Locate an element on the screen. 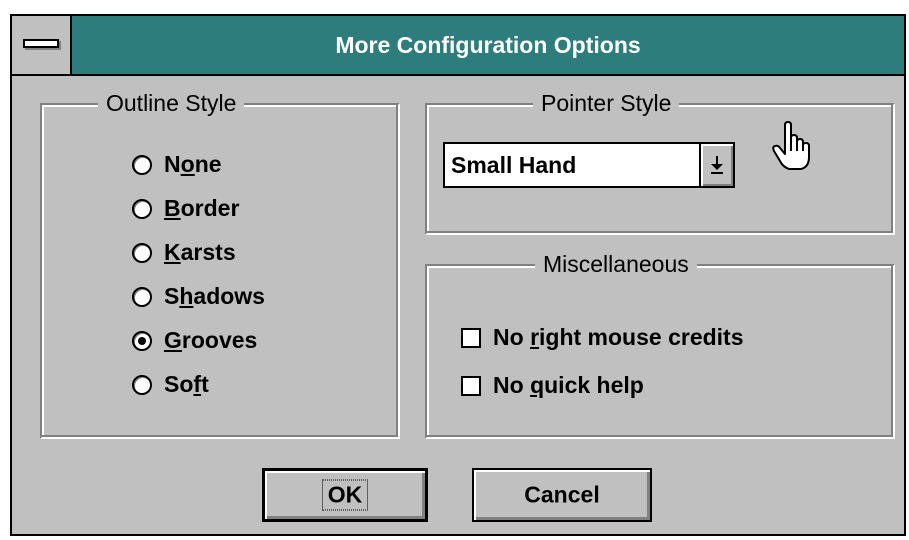 The height and width of the screenshot is (540, 909). checkbox-label: No right mouse credits is located at coordinates (618, 337).